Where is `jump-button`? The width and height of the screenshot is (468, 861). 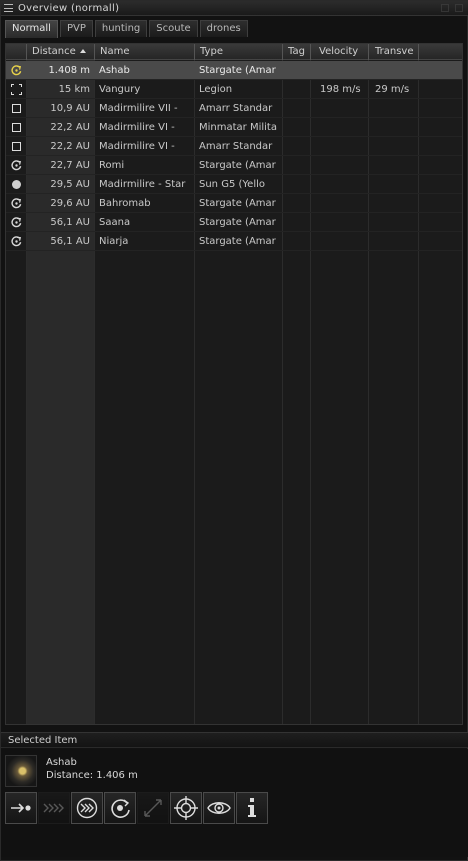 jump-button is located at coordinates (87, 808).